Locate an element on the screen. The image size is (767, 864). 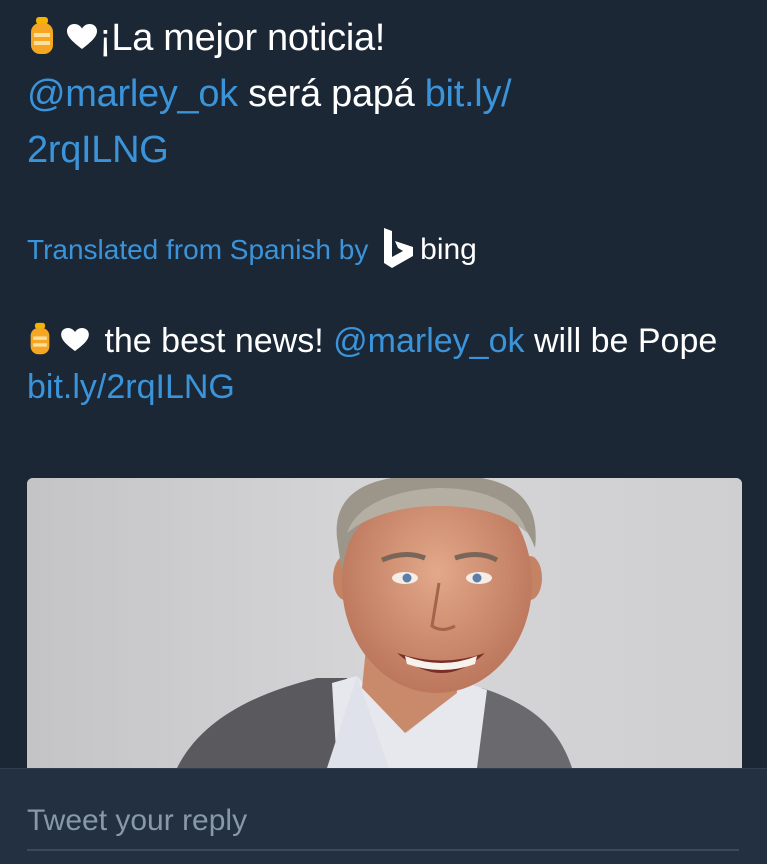
tweet-original-text: ¡La mejor noticia! is located at coordinates (242, 38).